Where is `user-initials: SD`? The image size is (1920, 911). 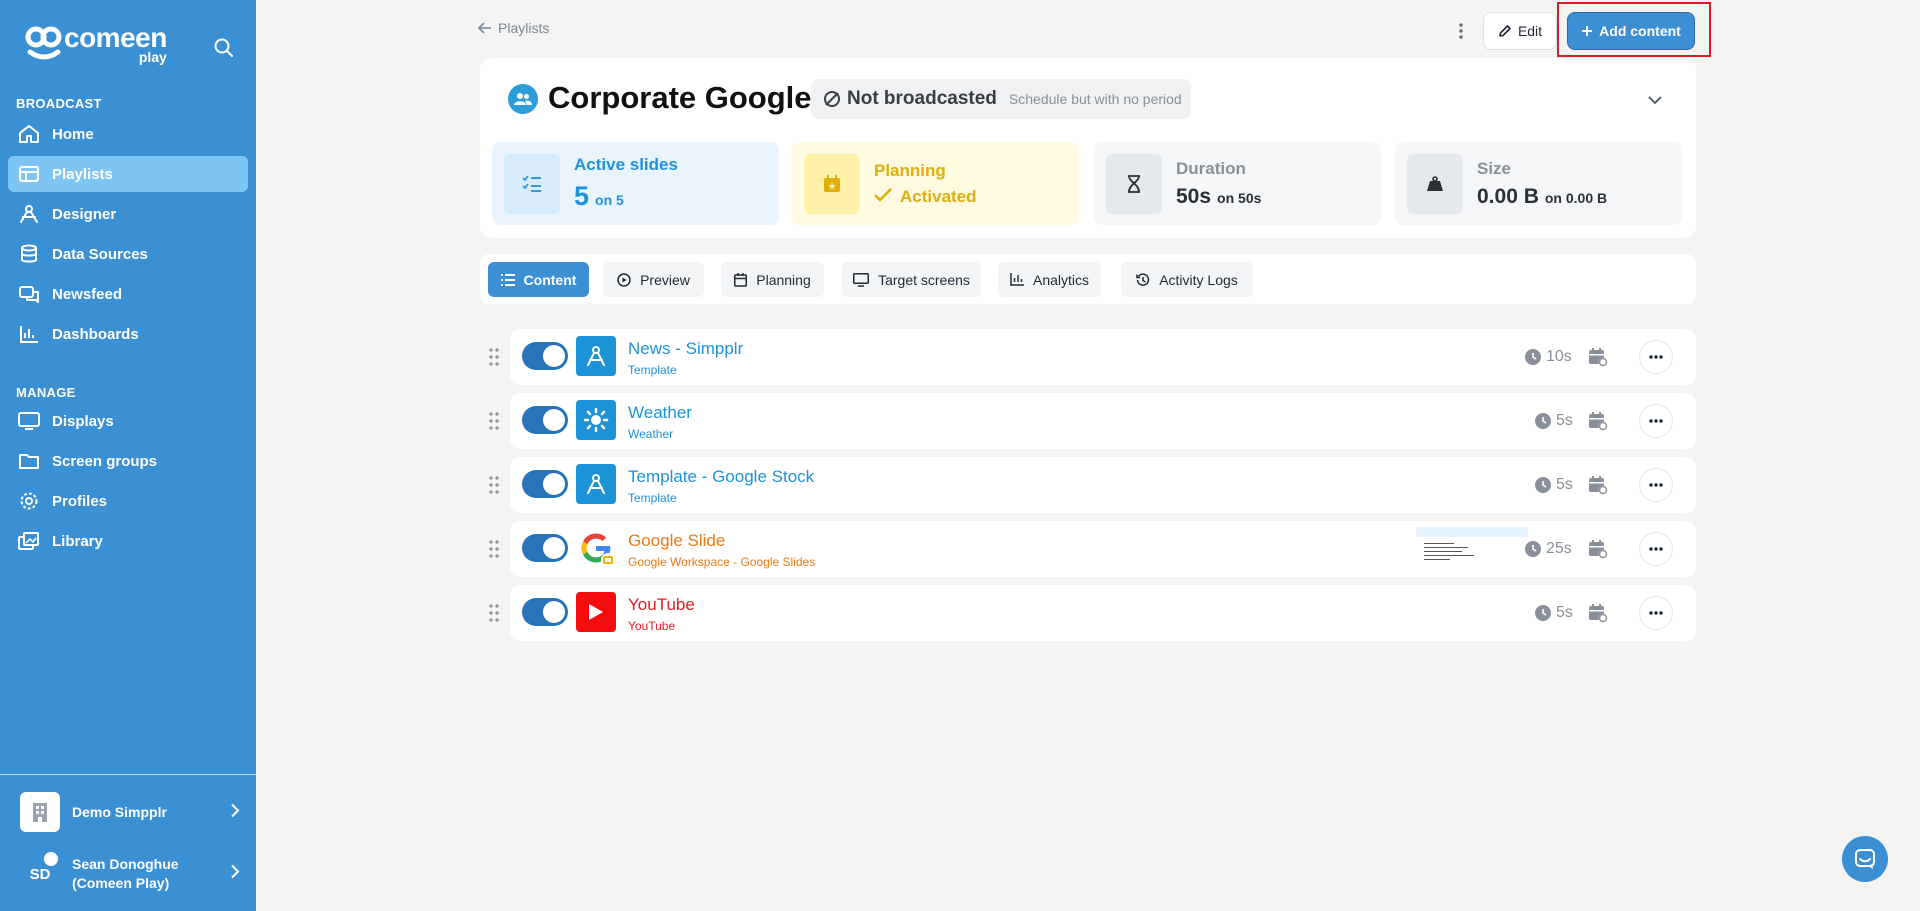
user-initials: SD is located at coordinates (40, 874).